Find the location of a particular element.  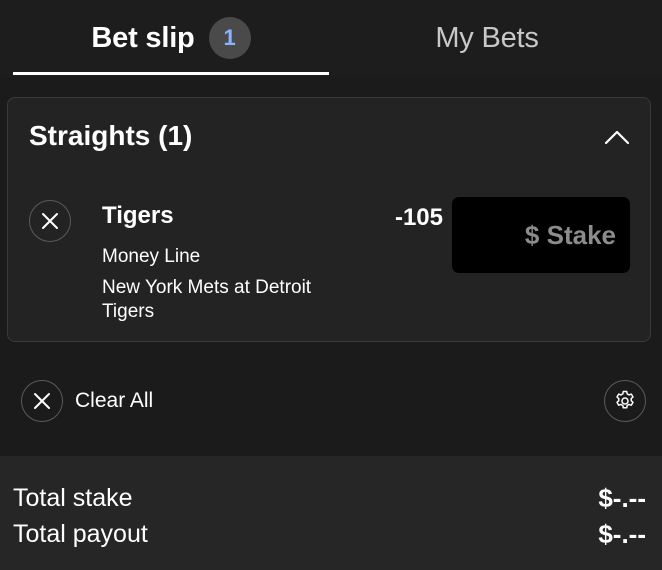

clear-all-button: Clear All is located at coordinates (87, 401).